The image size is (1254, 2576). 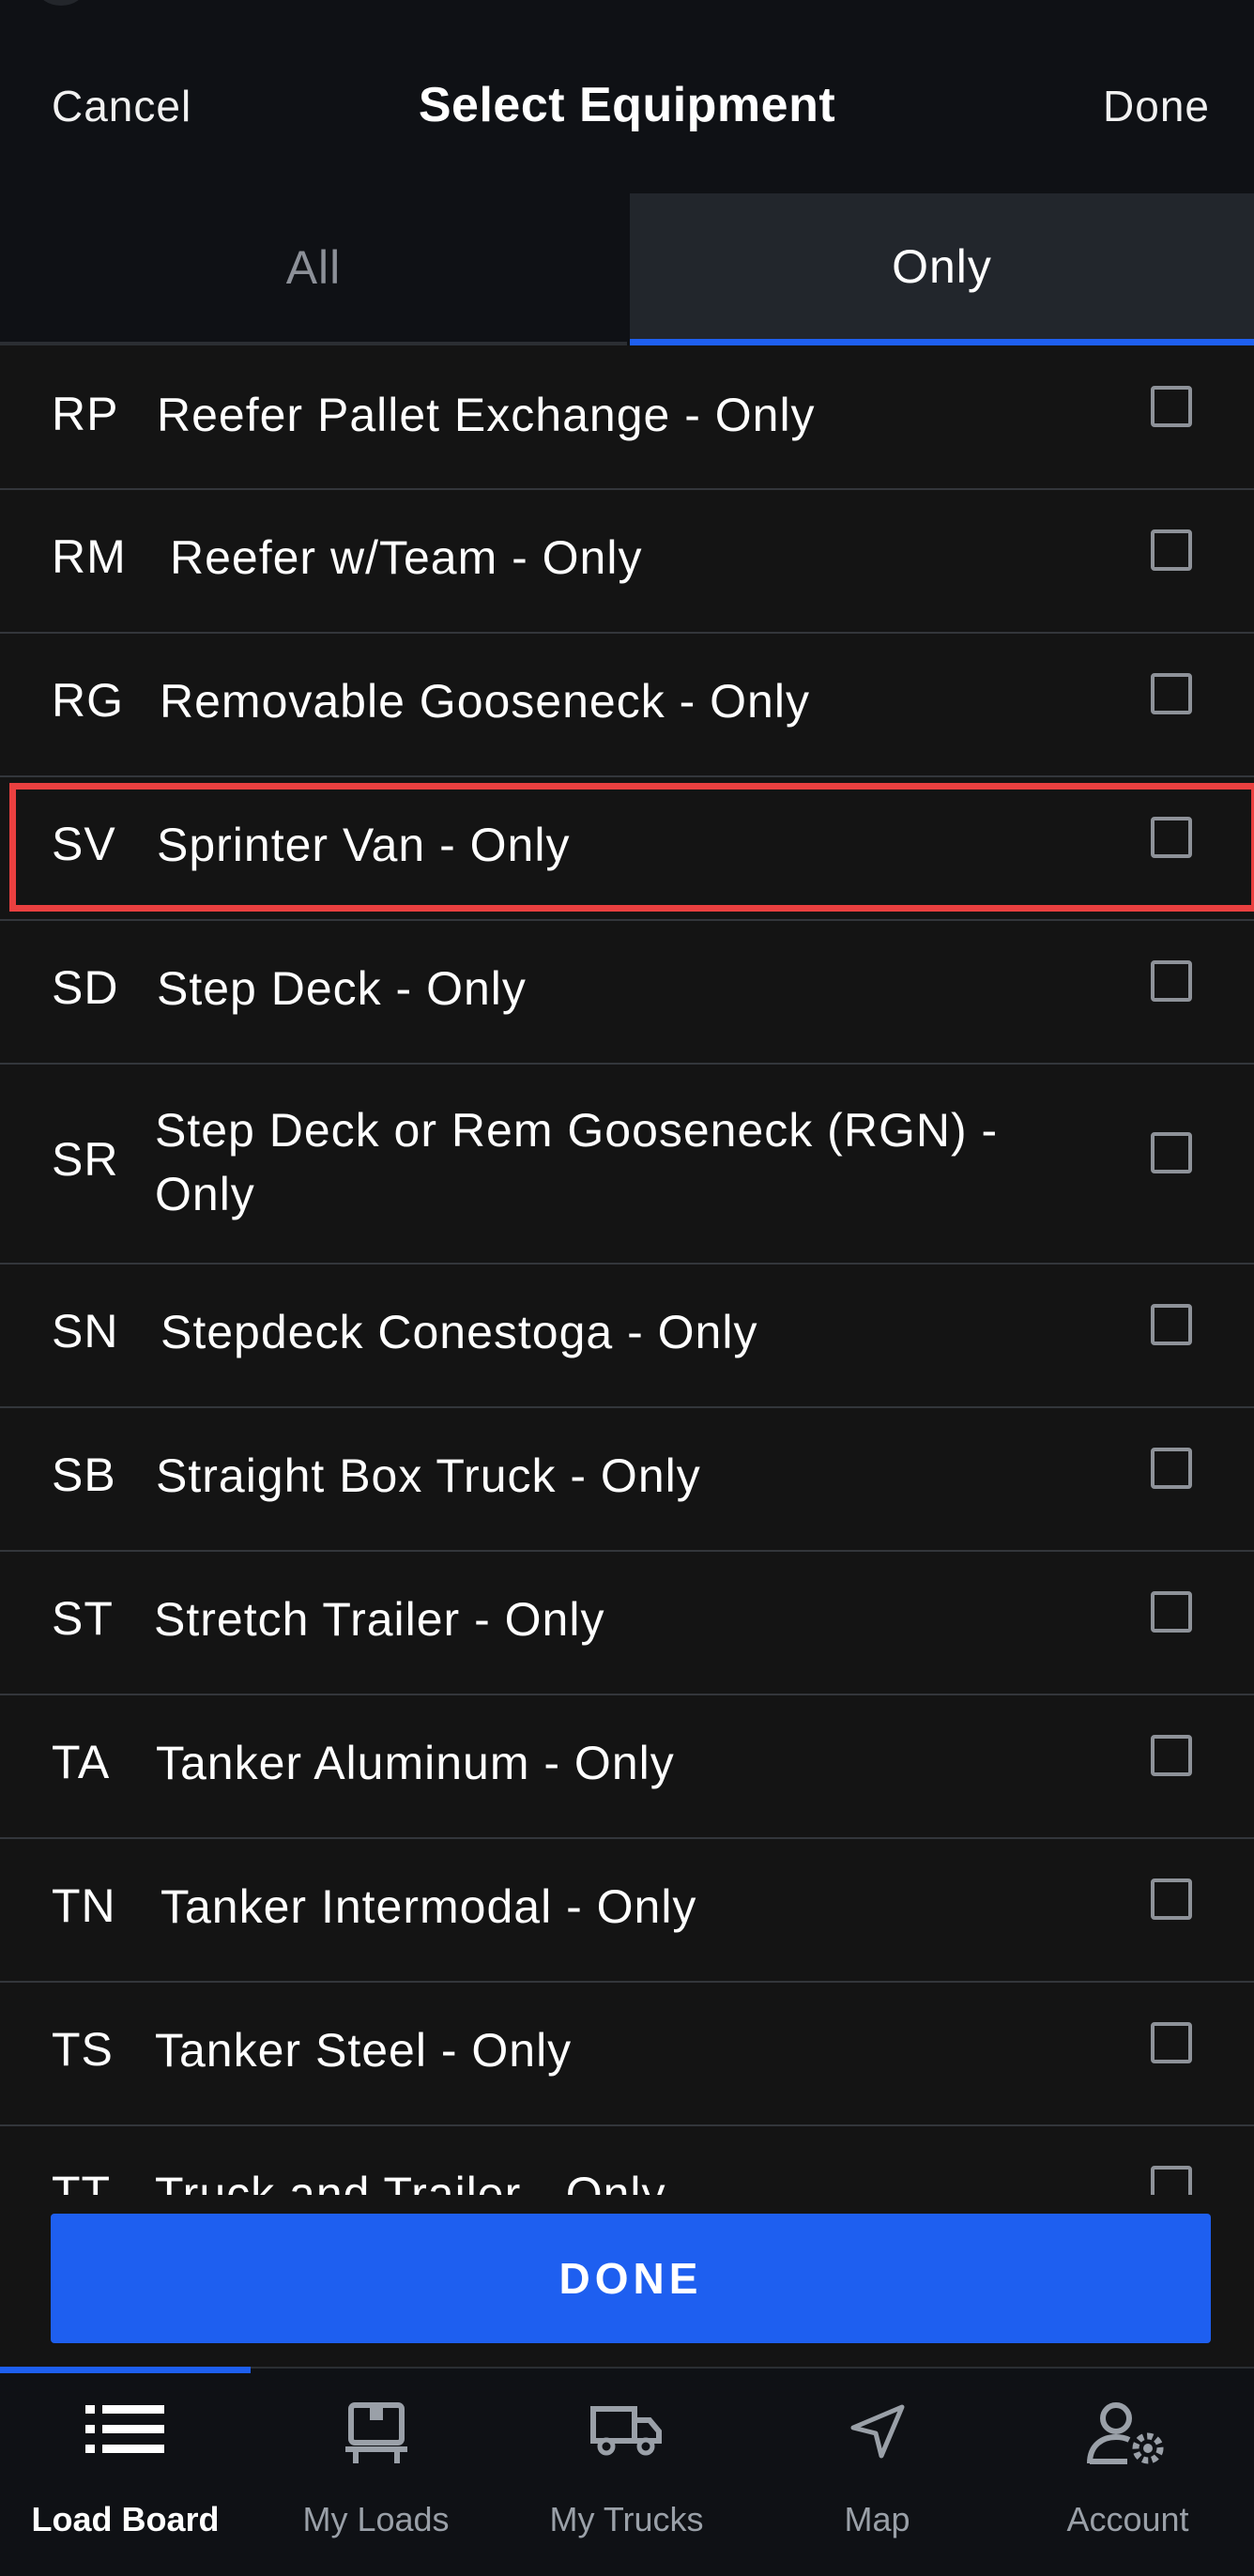 What do you see at coordinates (577, 1162) in the screenshot?
I see `equipment-name: Step Deck or Rem Gooseneck (RGN) - Only` at bounding box center [577, 1162].